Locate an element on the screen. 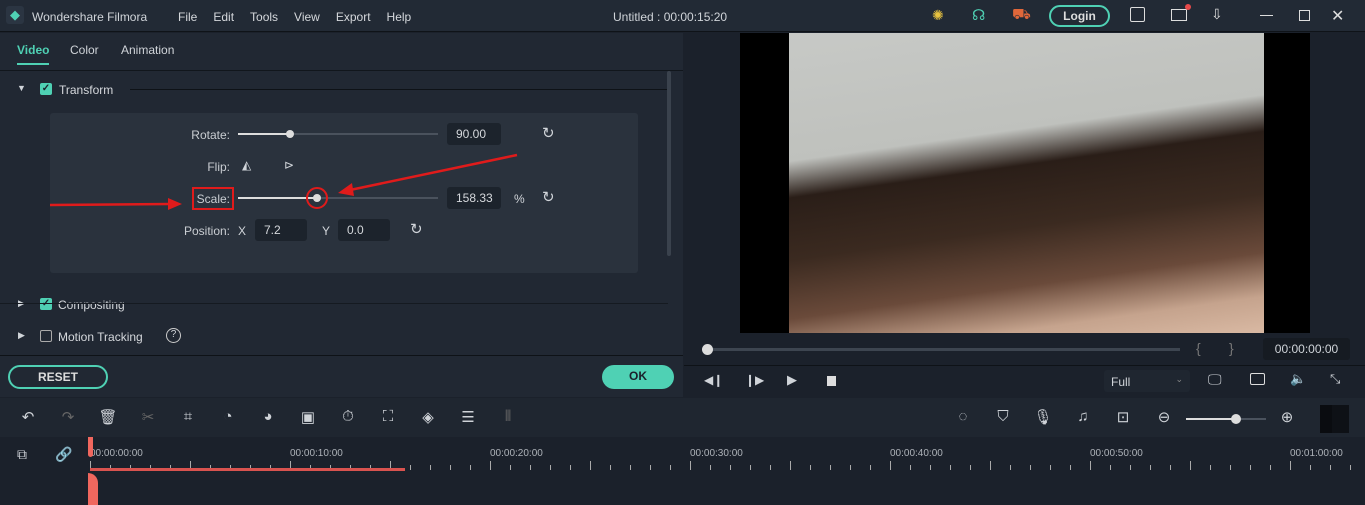  menu-help: Help is located at coordinates (399, 17).